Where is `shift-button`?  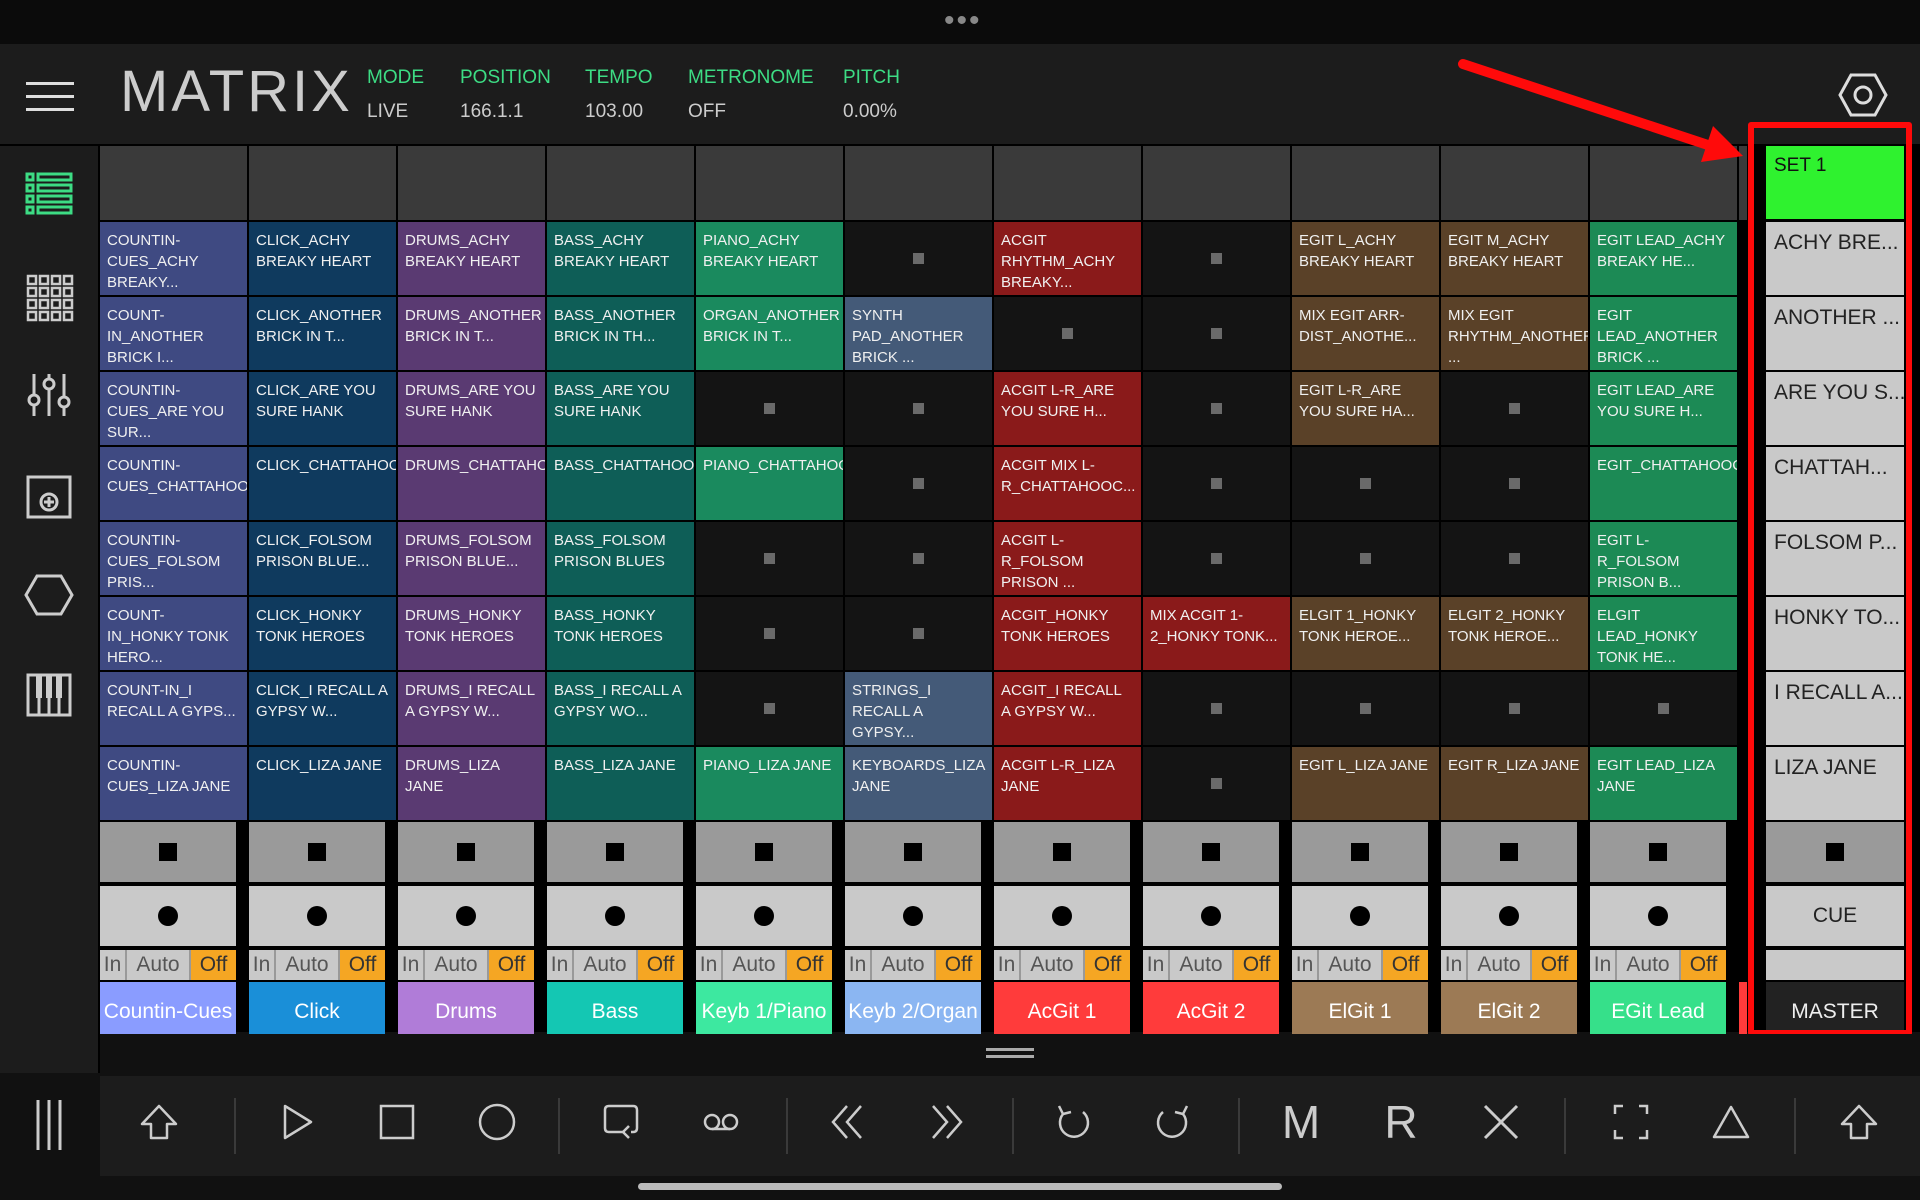
shift-button is located at coordinates (159, 1122).